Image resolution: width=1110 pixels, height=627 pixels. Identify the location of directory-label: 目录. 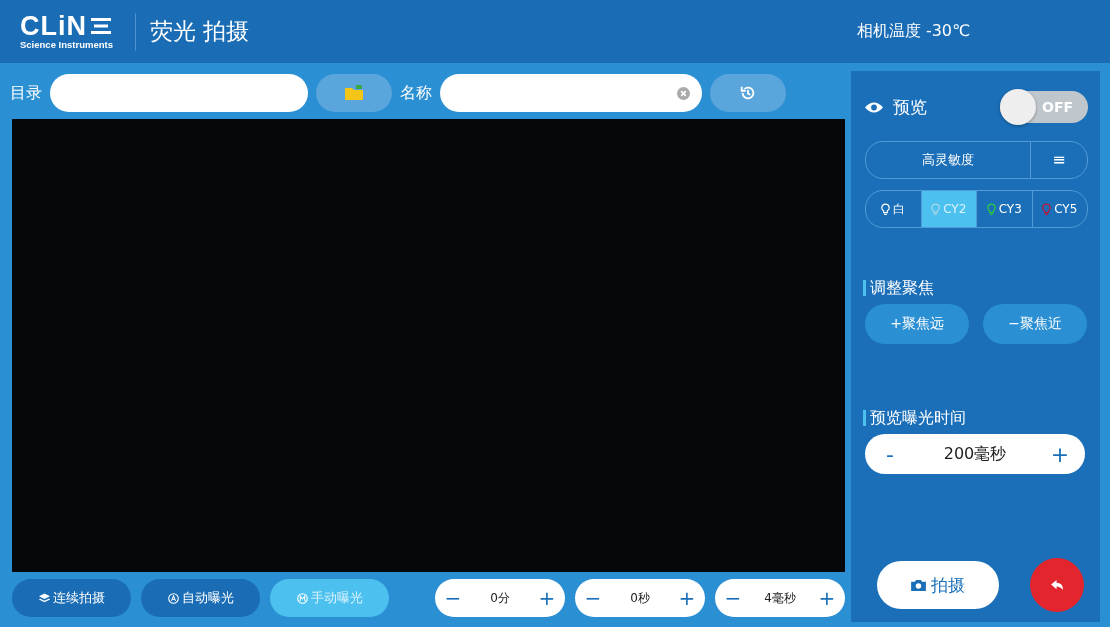
(26, 93).